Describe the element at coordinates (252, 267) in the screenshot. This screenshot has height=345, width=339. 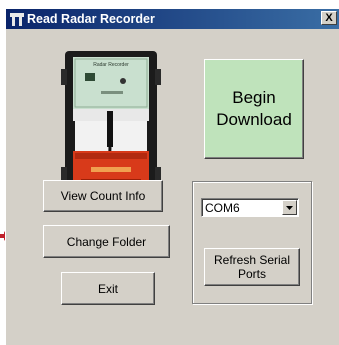
I see `refresh-serial-ports-button: Refresh Serial Ports` at that location.